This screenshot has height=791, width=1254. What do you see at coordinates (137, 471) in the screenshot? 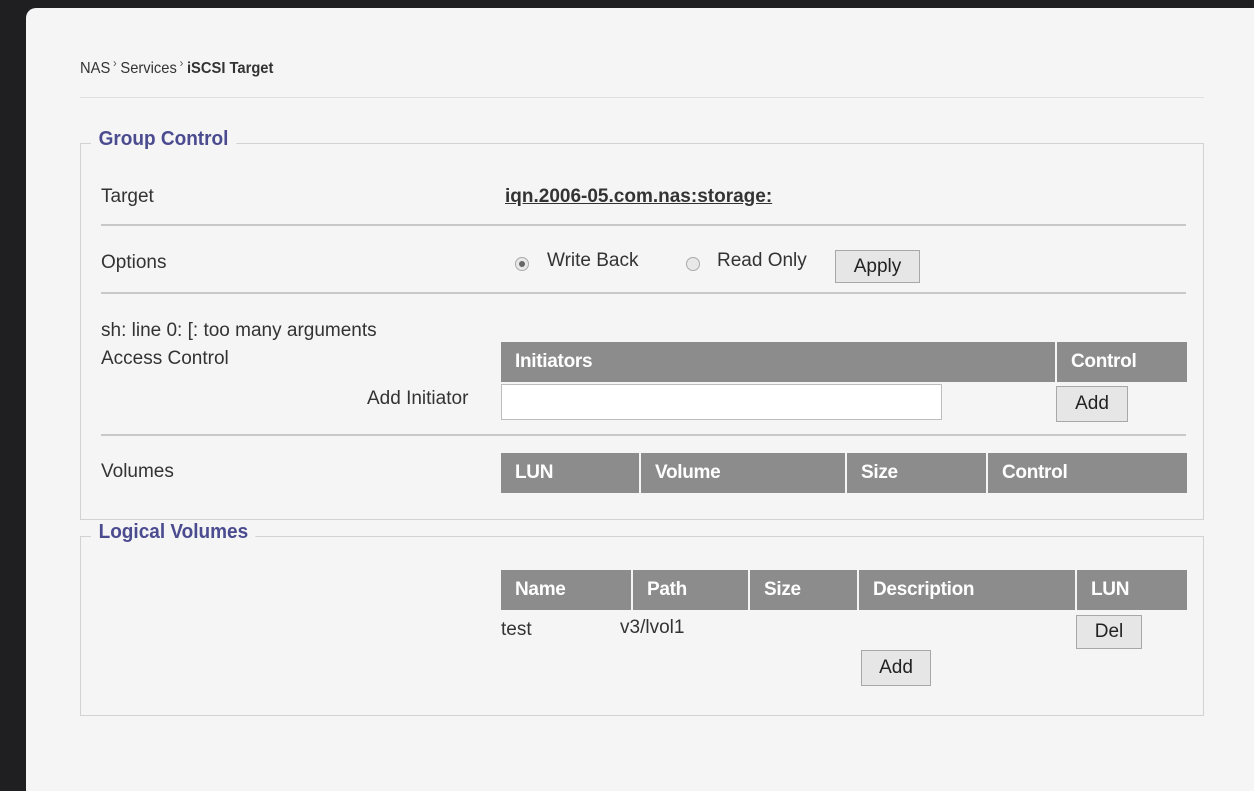
I see `volumes-label: Volumes` at bounding box center [137, 471].